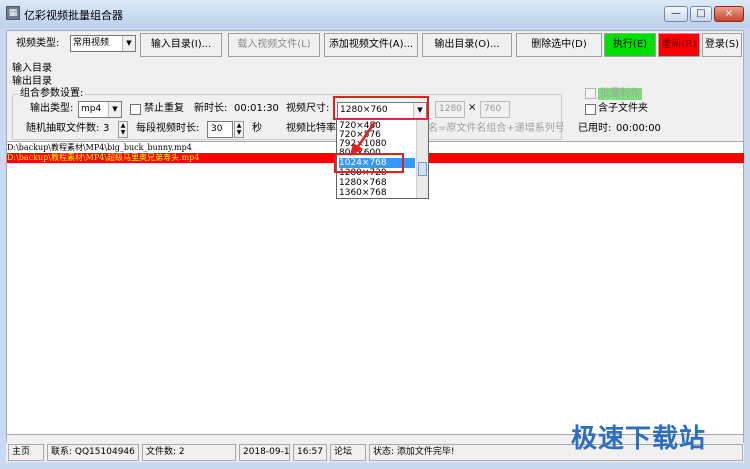  Describe the element at coordinates (422, 159) in the screenshot. I see `dropdown-scrollbar` at that location.